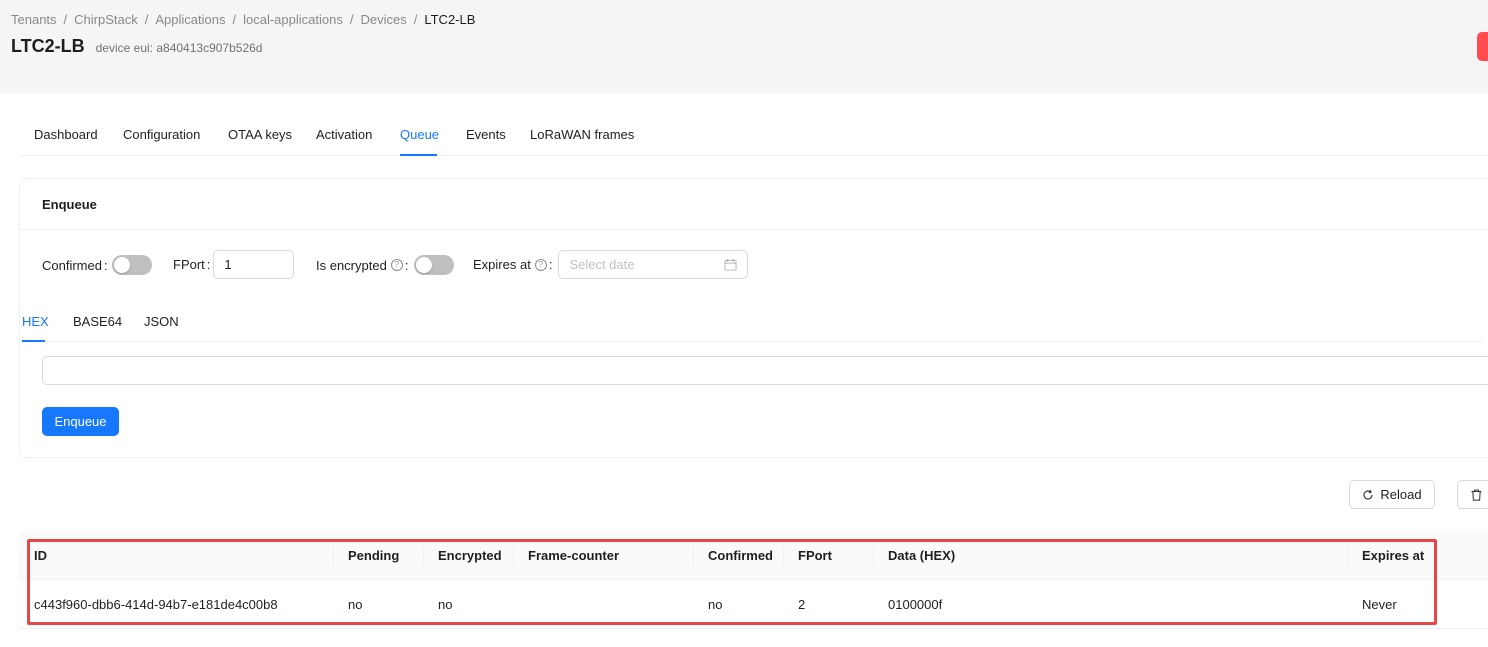  Describe the element at coordinates (1393, 555) in the screenshot. I see `column-header-expires-at: Expires at` at that location.